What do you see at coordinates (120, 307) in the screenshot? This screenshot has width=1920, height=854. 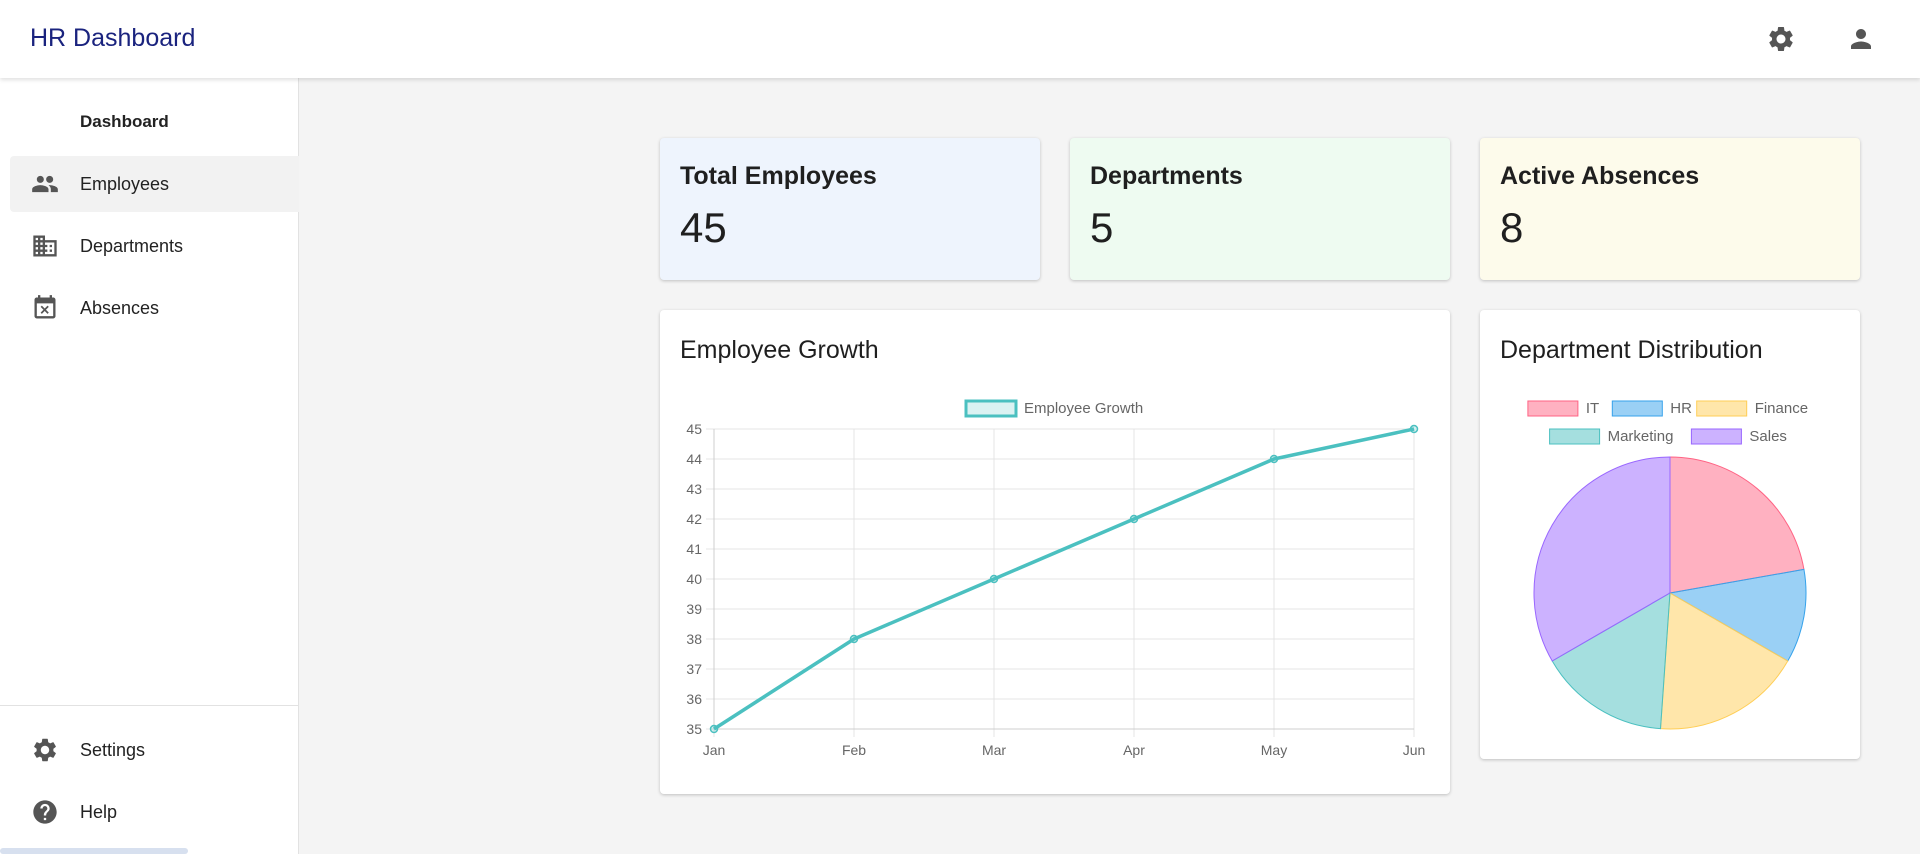 I see `sidebar-item-label: Absences` at bounding box center [120, 307].